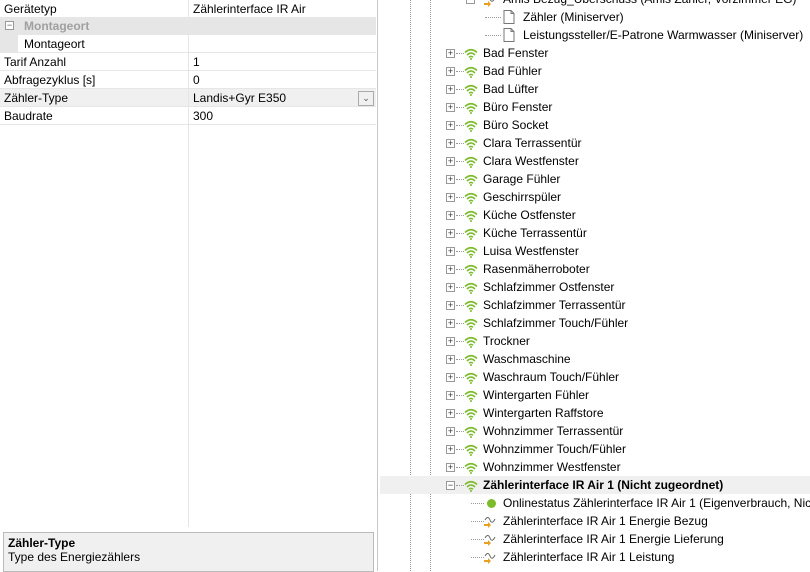  What do you see at coordinates (203, 116) in the screenshot?
I see `property-value: 300` at bounding box center [203, 116].